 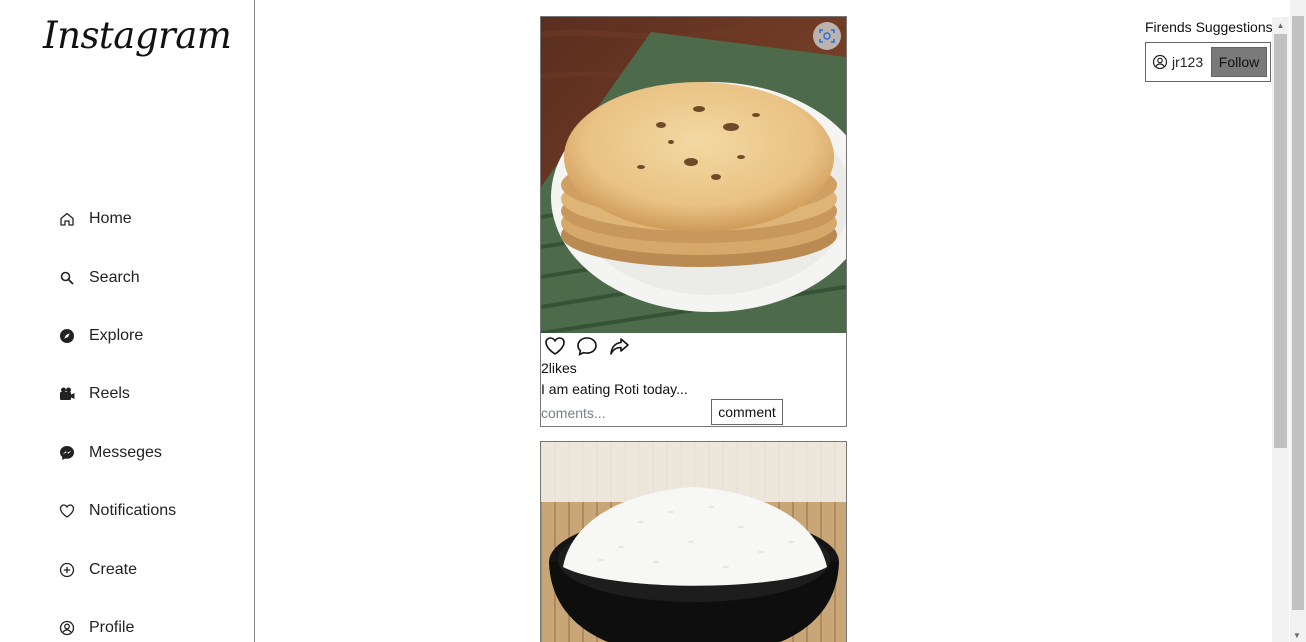 I want to click on plus-circle-icon, so click(x=67, y=570).